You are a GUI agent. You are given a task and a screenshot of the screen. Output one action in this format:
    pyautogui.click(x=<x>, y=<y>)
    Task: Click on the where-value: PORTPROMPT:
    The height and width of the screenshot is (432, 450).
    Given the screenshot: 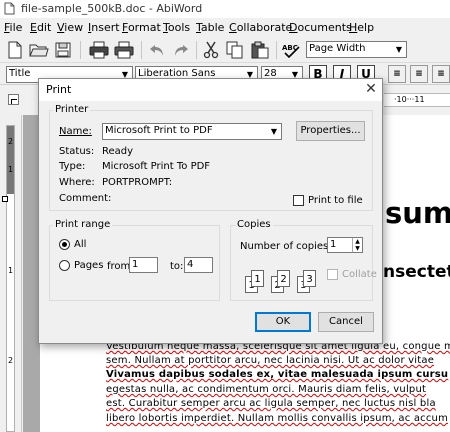 What is the action you would take?
    pyautogui.click(x=137, y=182)
    